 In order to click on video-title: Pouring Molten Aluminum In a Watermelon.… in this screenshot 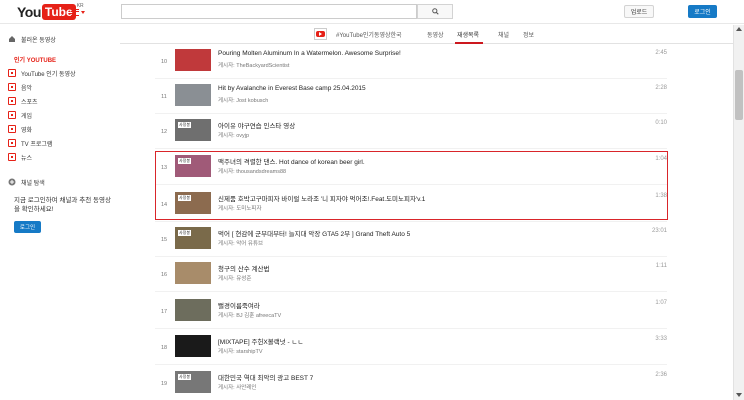, I will do `click(428, 53)`.